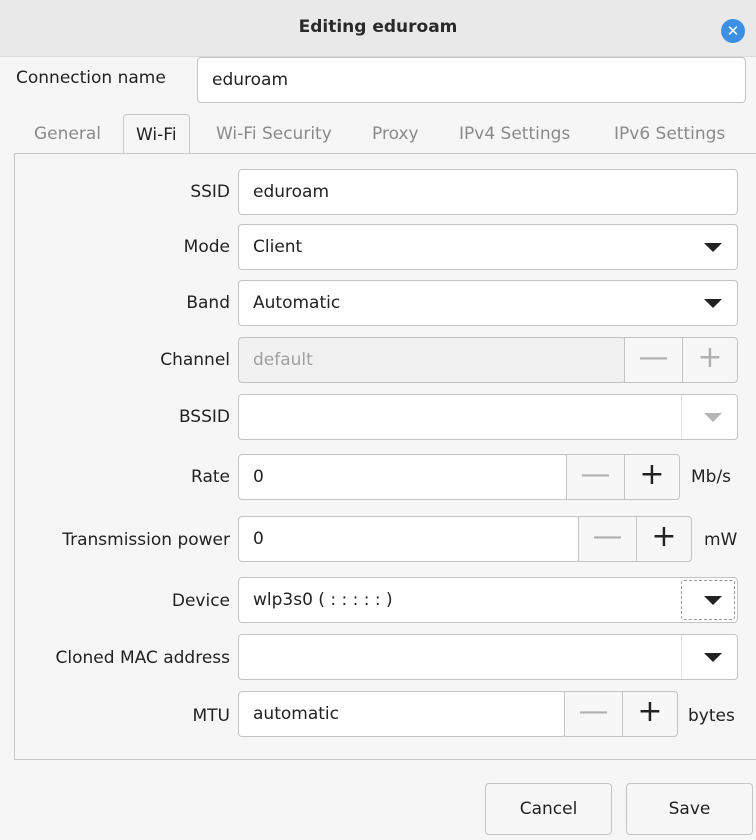 Image resolution: width=756 pixels, height=840 pixels. What do you see at coordinates (488, 600) in the screenshot?
I see `device-select: wlp3s0 ( : : : : : )` at bounding box center [488, 600].